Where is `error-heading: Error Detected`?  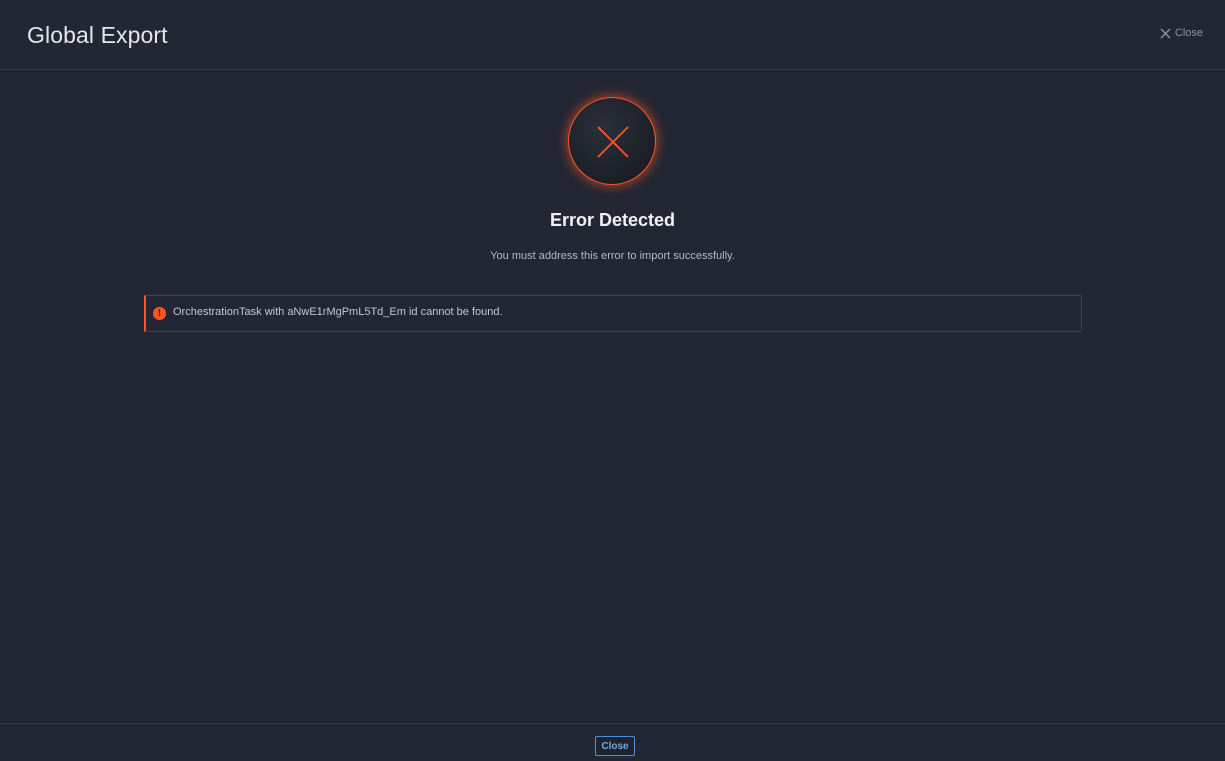
error-heading: Error Detected is located at coordinates (612, 220).